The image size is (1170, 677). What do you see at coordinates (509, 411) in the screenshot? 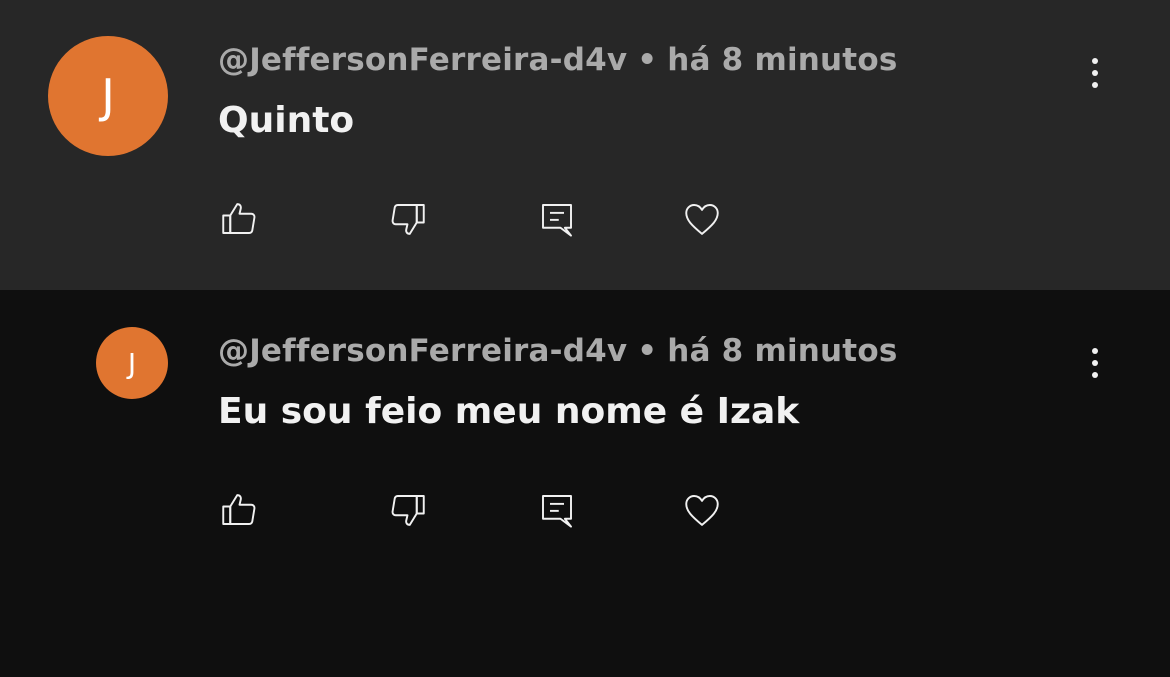
I see `comment-text: Eu sou feio meu nome é Izak` at bounding box center [509, 411].